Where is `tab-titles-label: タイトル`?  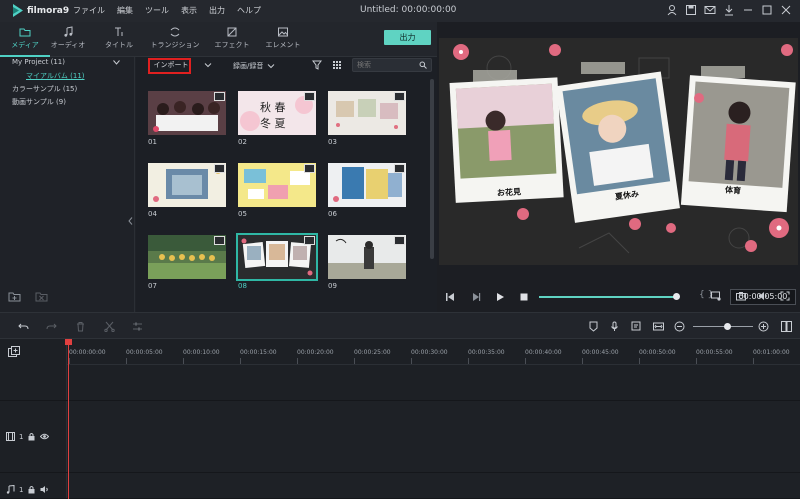
tab-titles-label: タイトル is located at coordinates (119, 45).